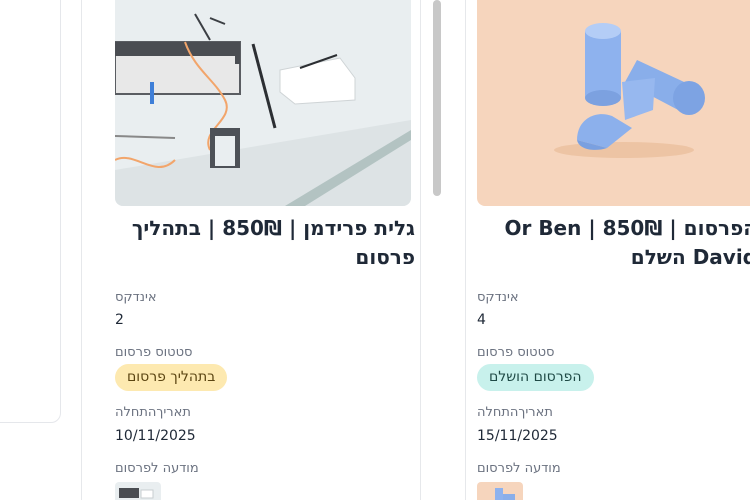  What do you see at coordinates (30, 211) in the screenshot?
I see `left-panel` at bounding box center [30, 211].